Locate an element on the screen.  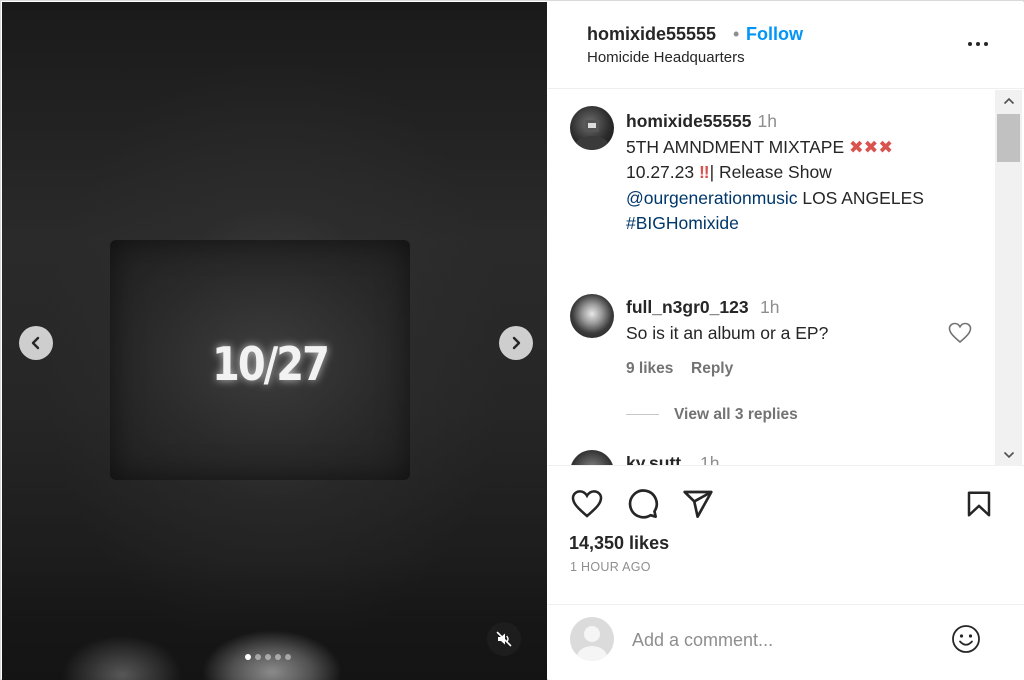
like-button is located at coordinates (587, 504).